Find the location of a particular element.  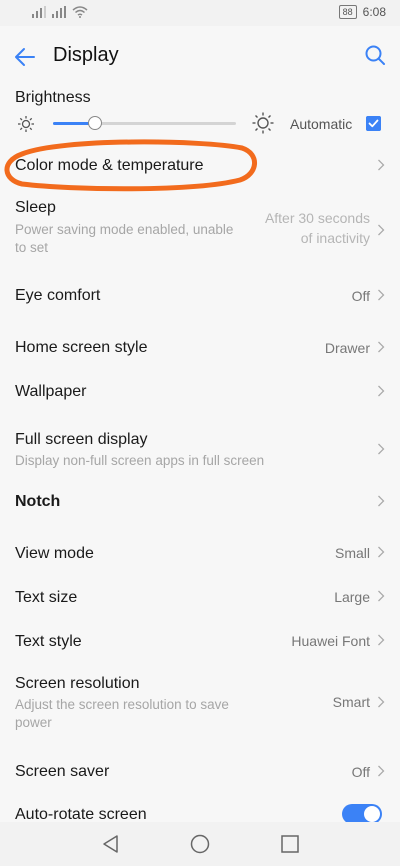

row-title: Wallpaper is located at coordinates (51, 391).